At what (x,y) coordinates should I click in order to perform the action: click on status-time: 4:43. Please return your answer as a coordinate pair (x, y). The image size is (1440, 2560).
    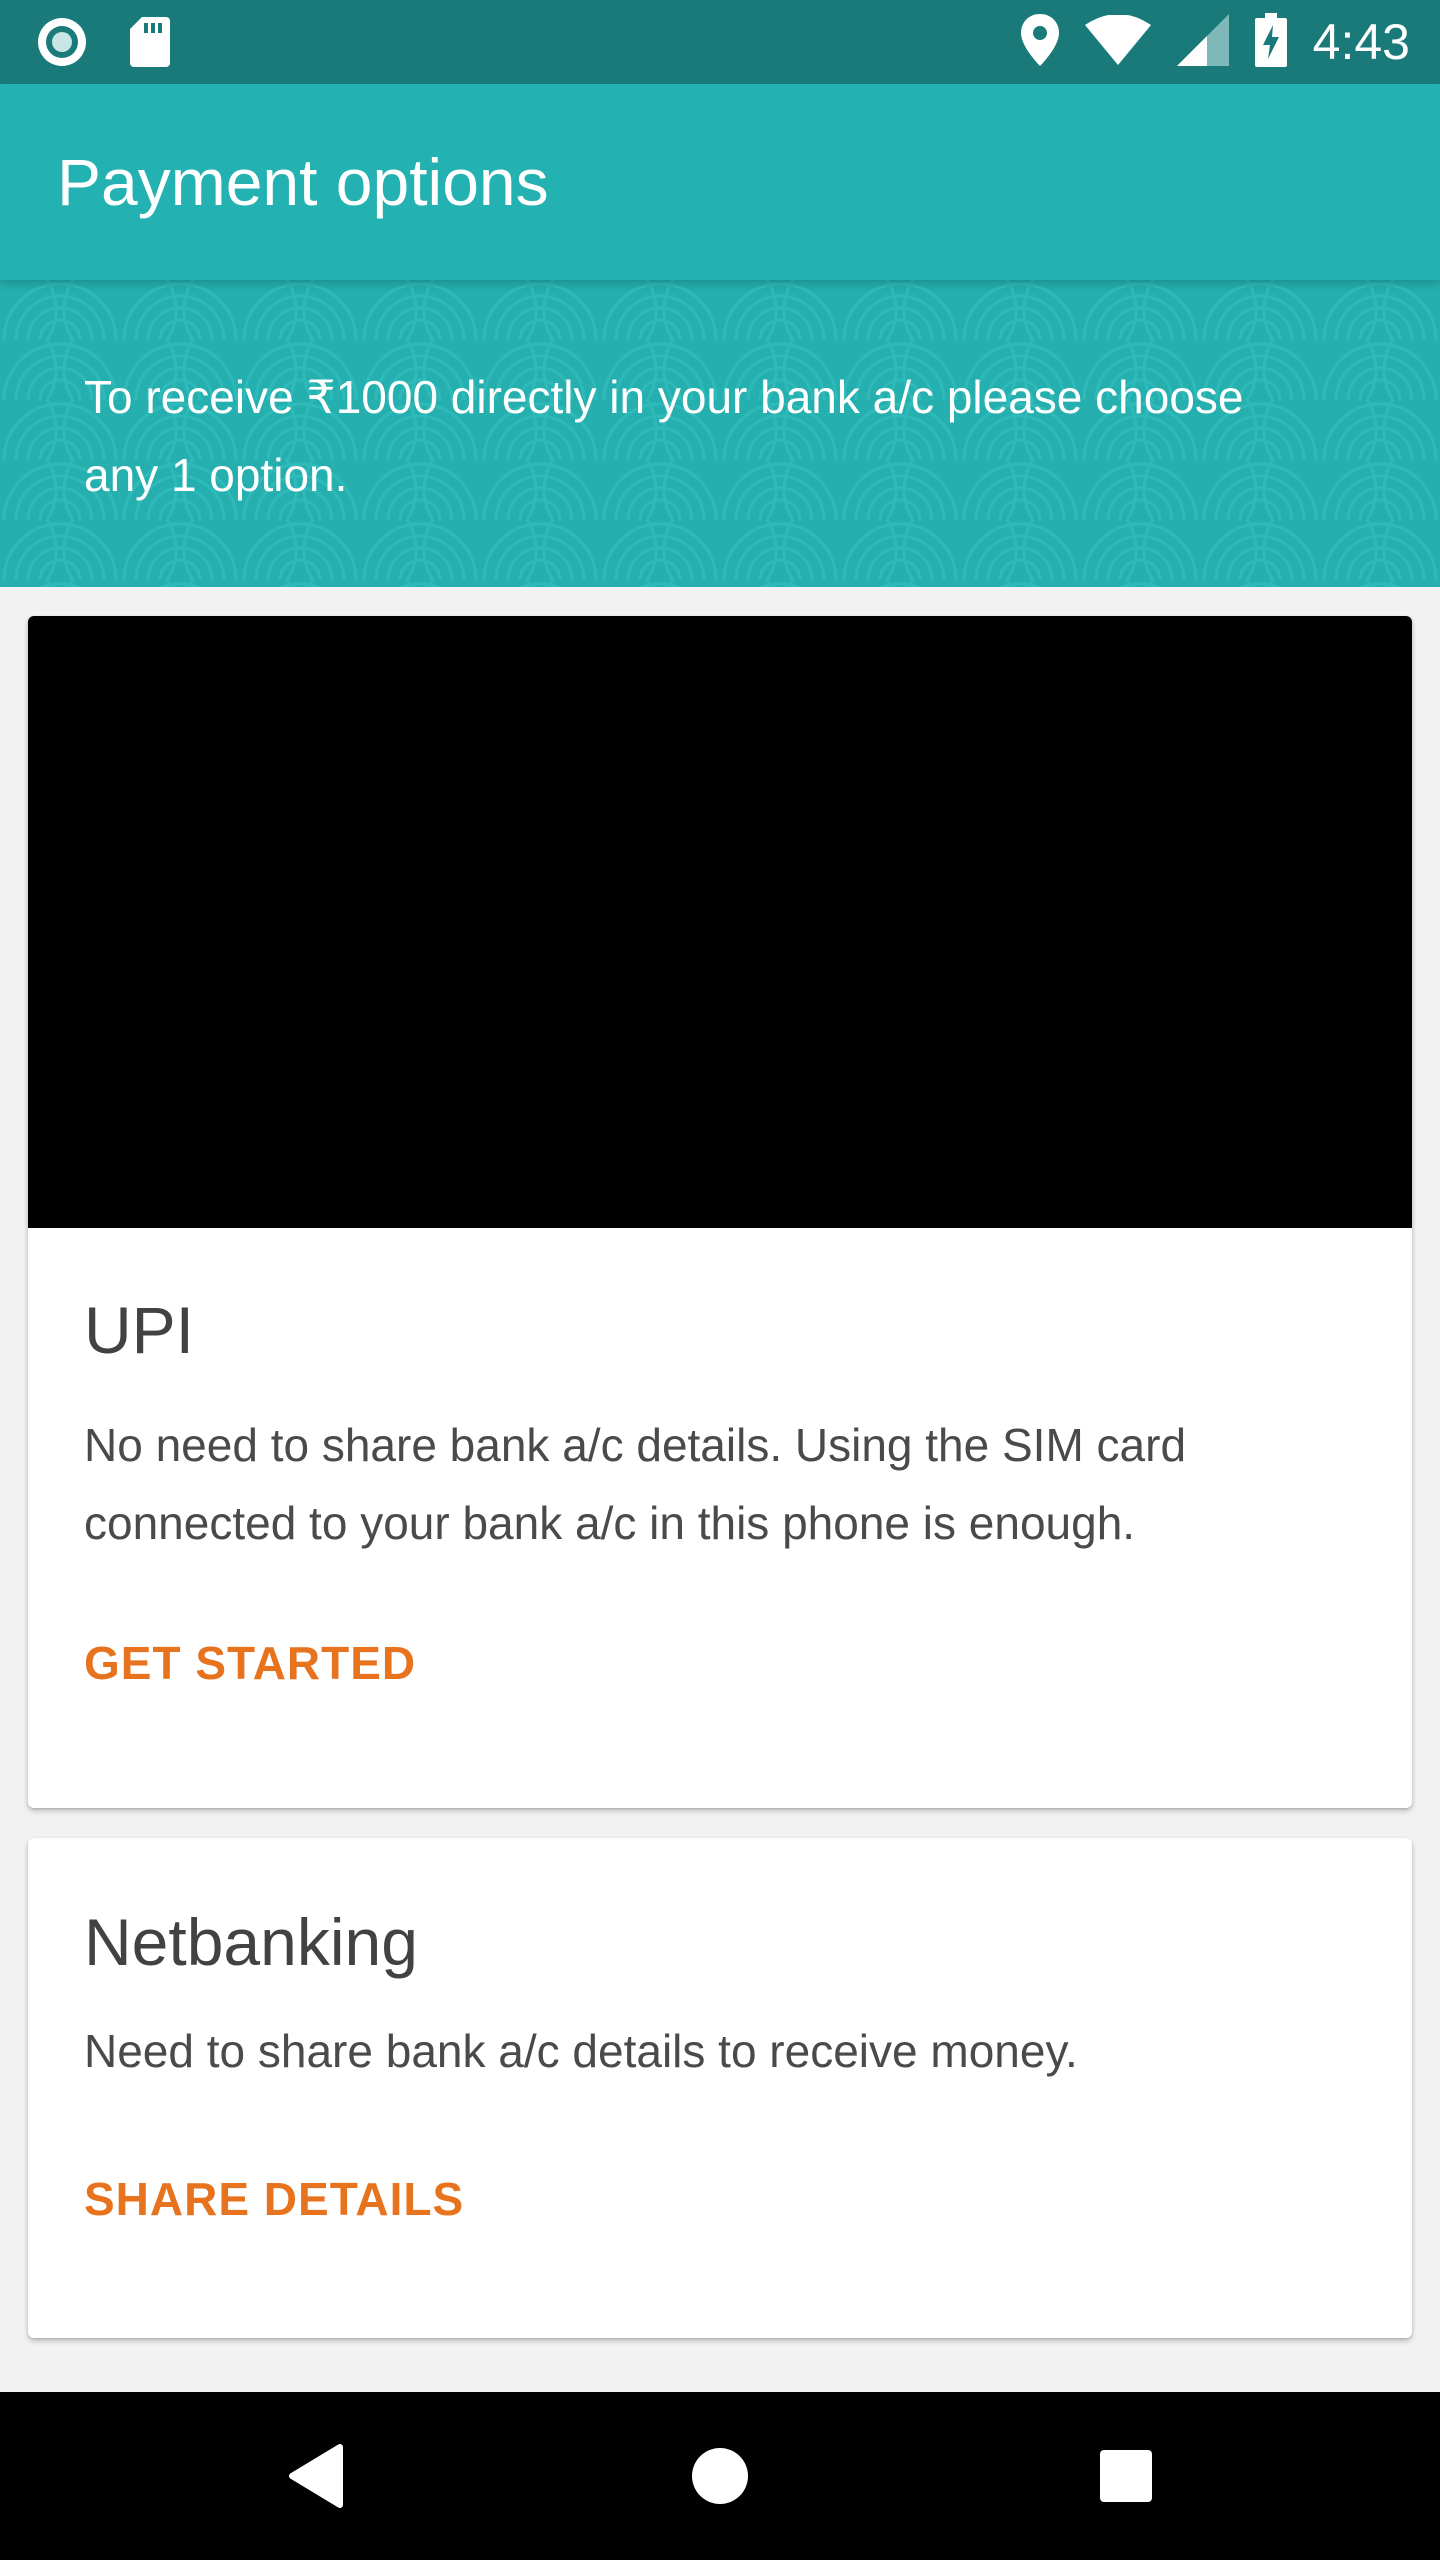
    Looking at the image, I should click on (1361, 42).